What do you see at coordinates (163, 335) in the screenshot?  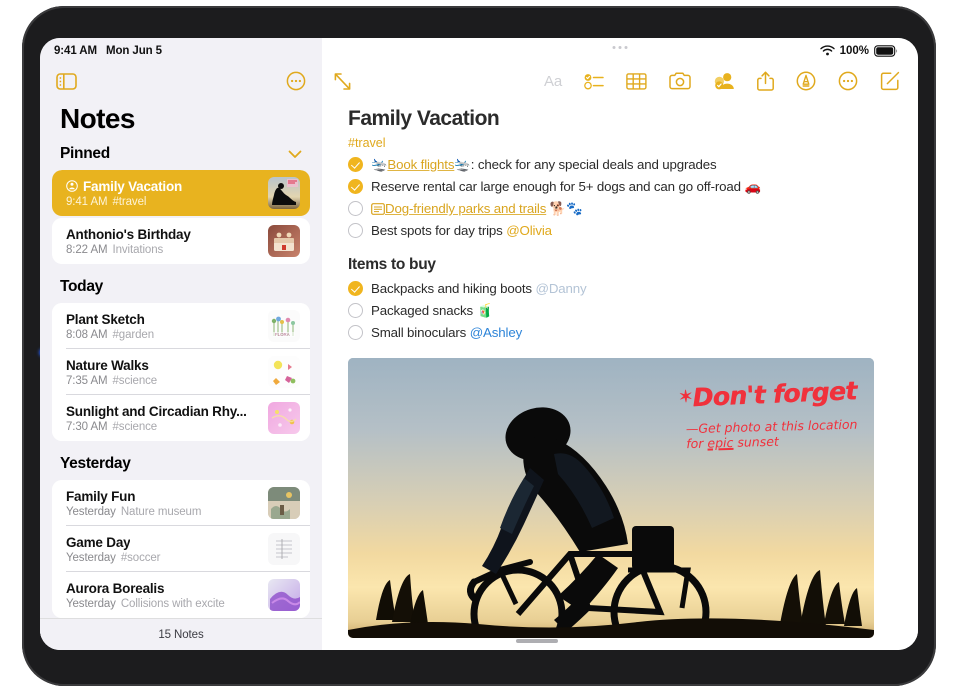 I see `note-subtitle: 8:08 AM #garden` at bounding box center [163, 335].